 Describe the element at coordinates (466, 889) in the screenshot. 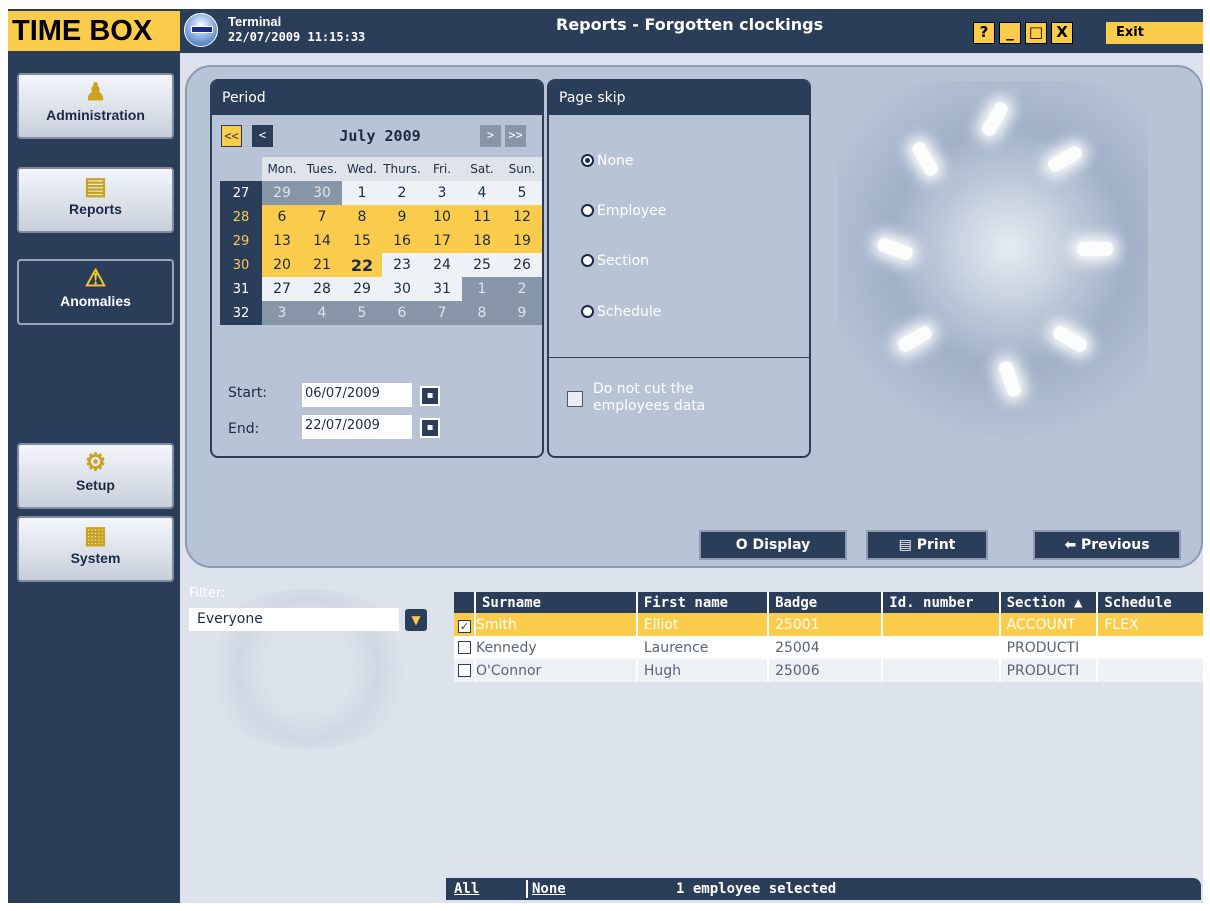

I see `select-all-link: All` at that location.